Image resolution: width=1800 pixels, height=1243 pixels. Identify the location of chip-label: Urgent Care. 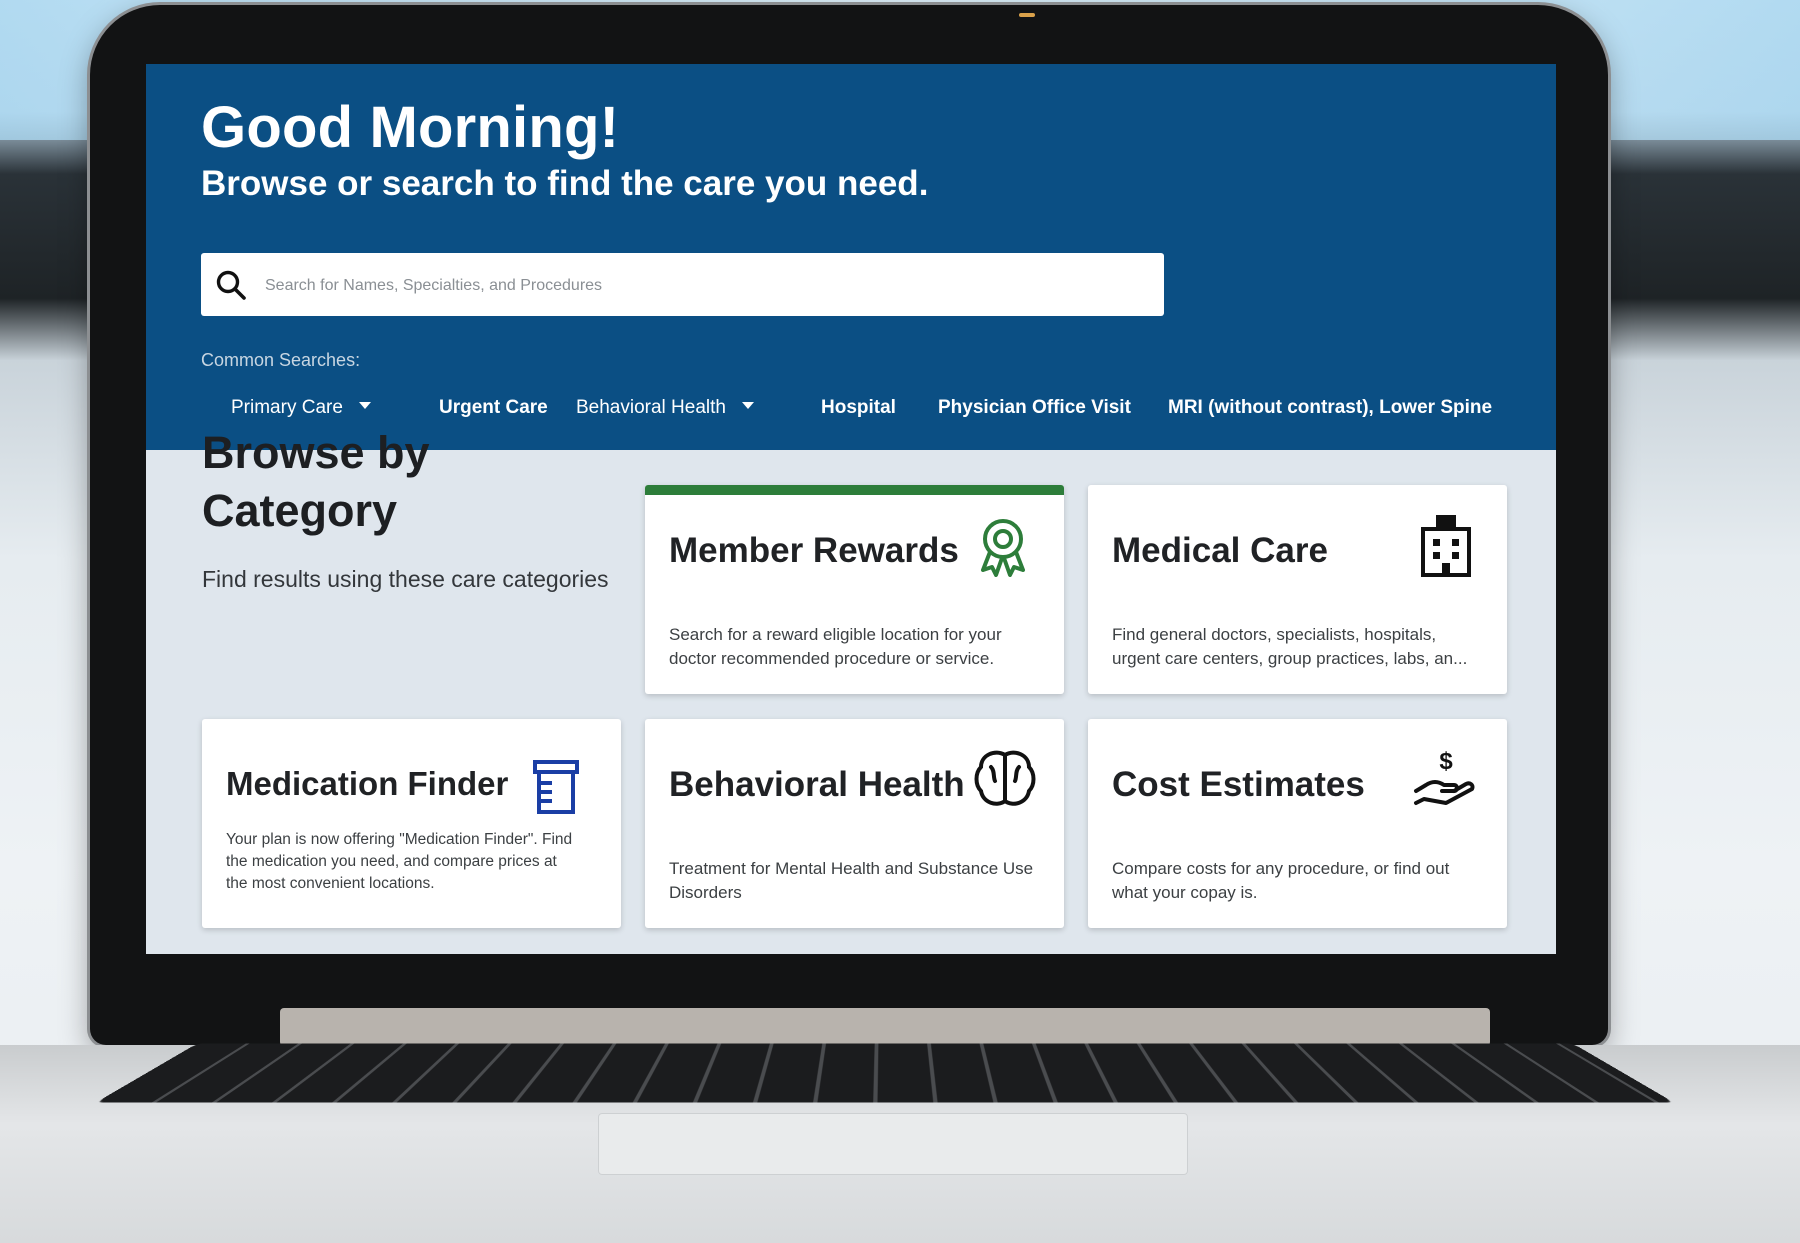
(493, 407).